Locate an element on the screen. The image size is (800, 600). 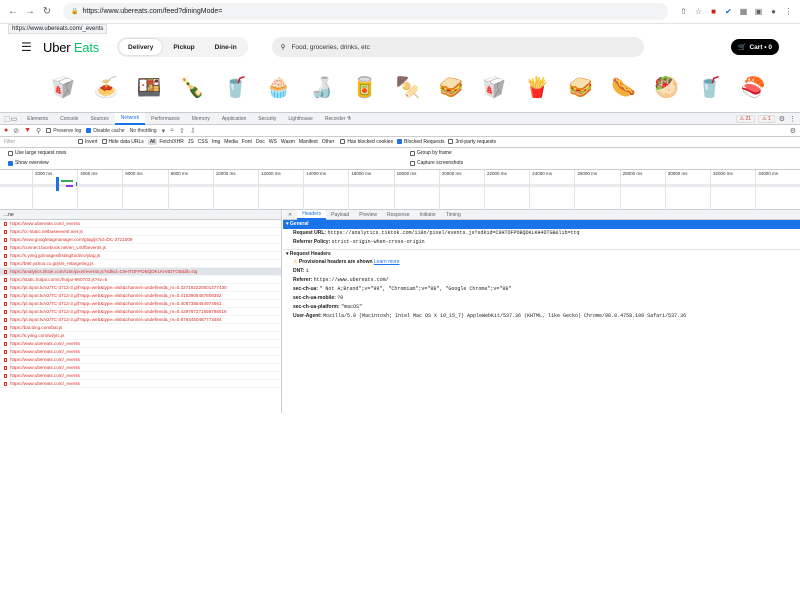
uber-eats-logo: Uber Eats is located at coordinates (71, 47).